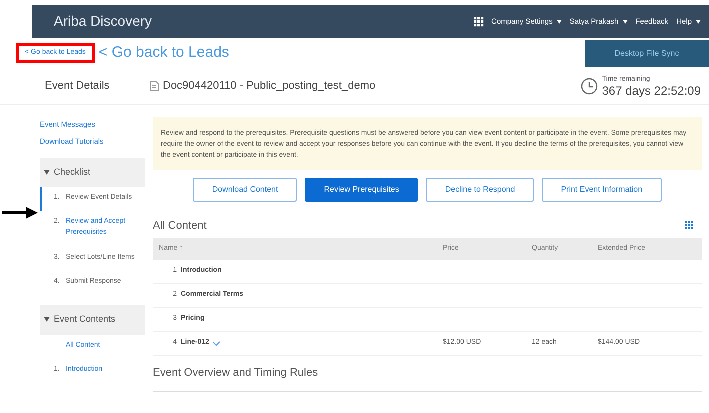  Describe the element at coordinates (361, 190) in the screenshot. I see `action-button: Review Prerequisites` at that location.